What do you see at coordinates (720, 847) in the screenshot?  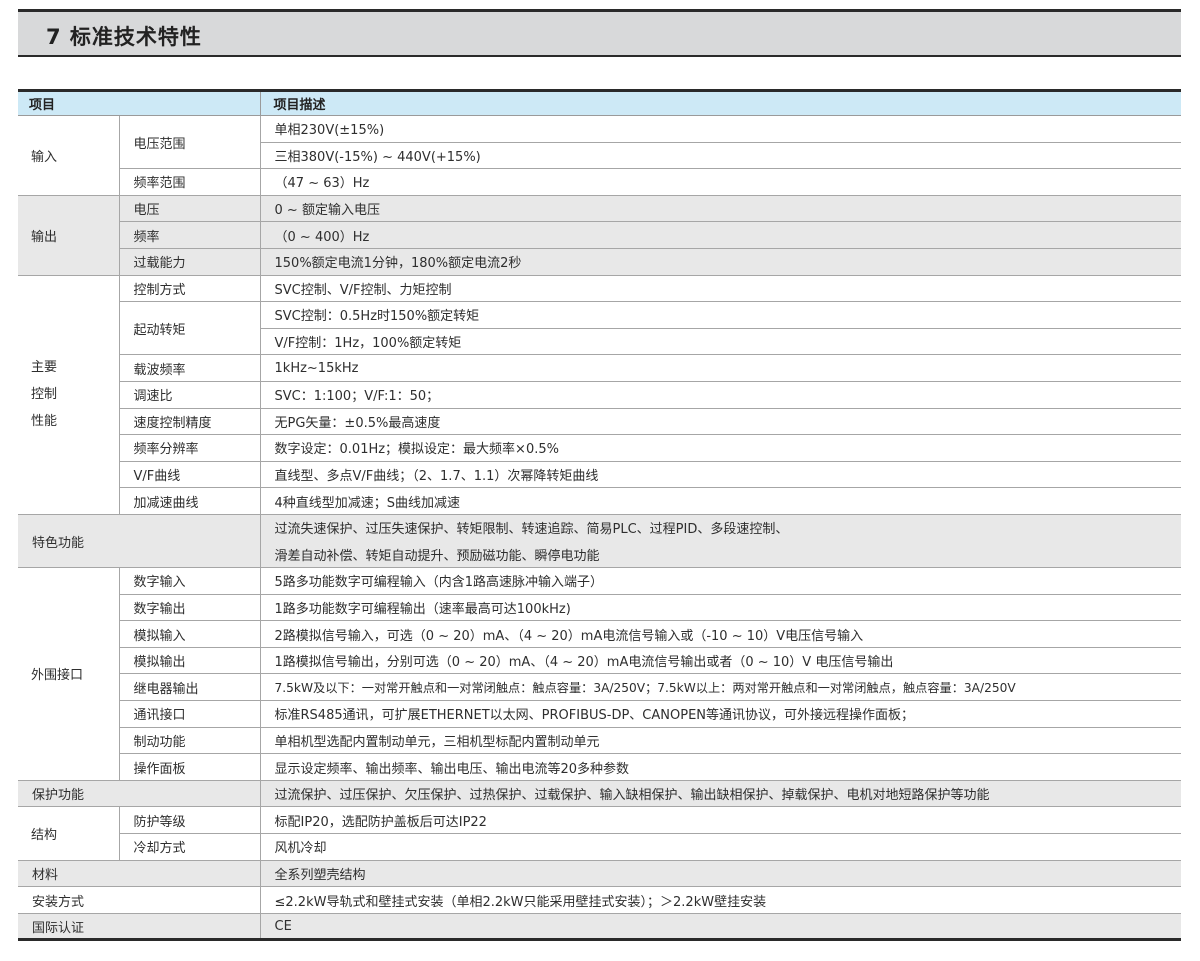 I see `row-desc: 风机冷却` at bounding box center [720, 847].